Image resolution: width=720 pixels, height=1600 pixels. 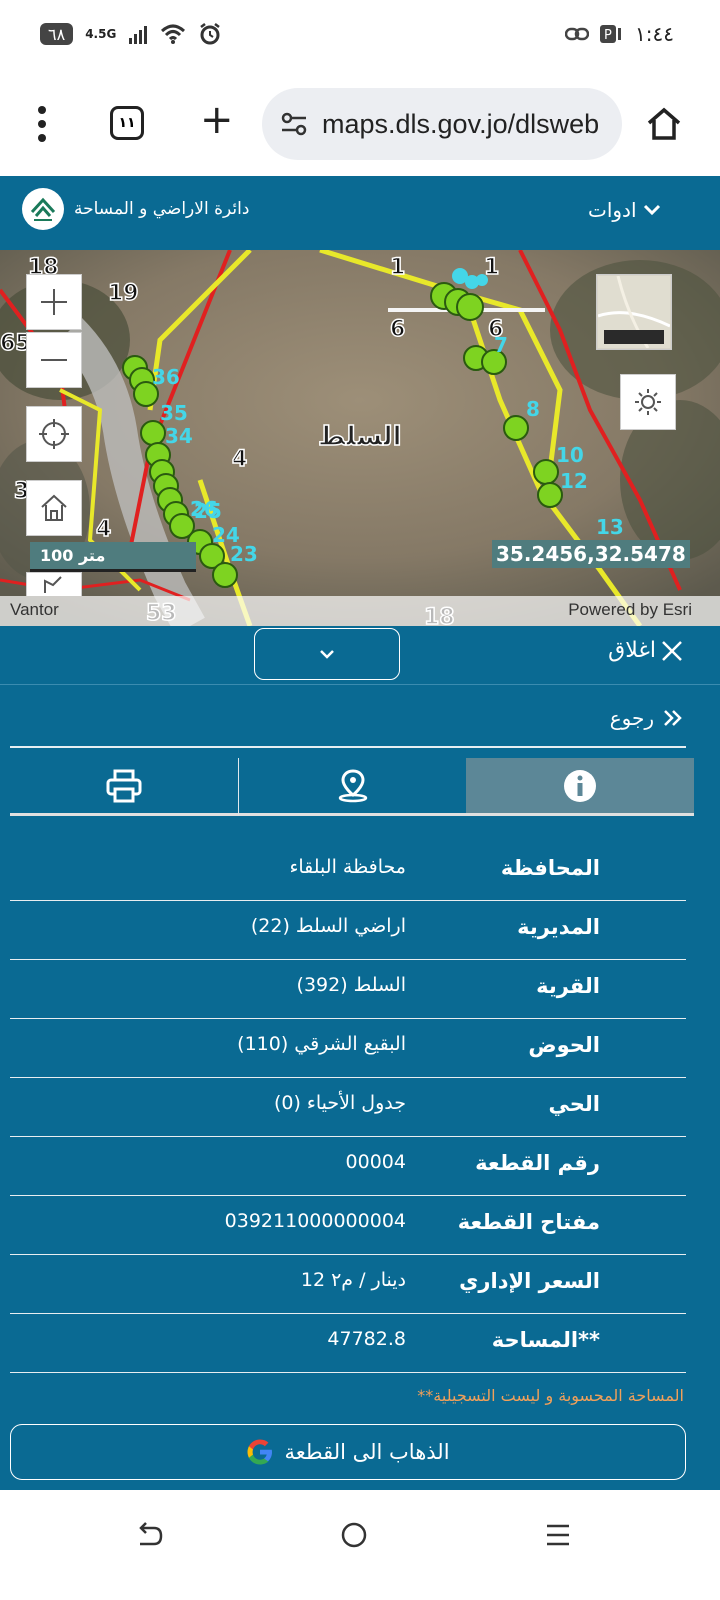 I want to click on info-icon, so click(x=580, y=785).